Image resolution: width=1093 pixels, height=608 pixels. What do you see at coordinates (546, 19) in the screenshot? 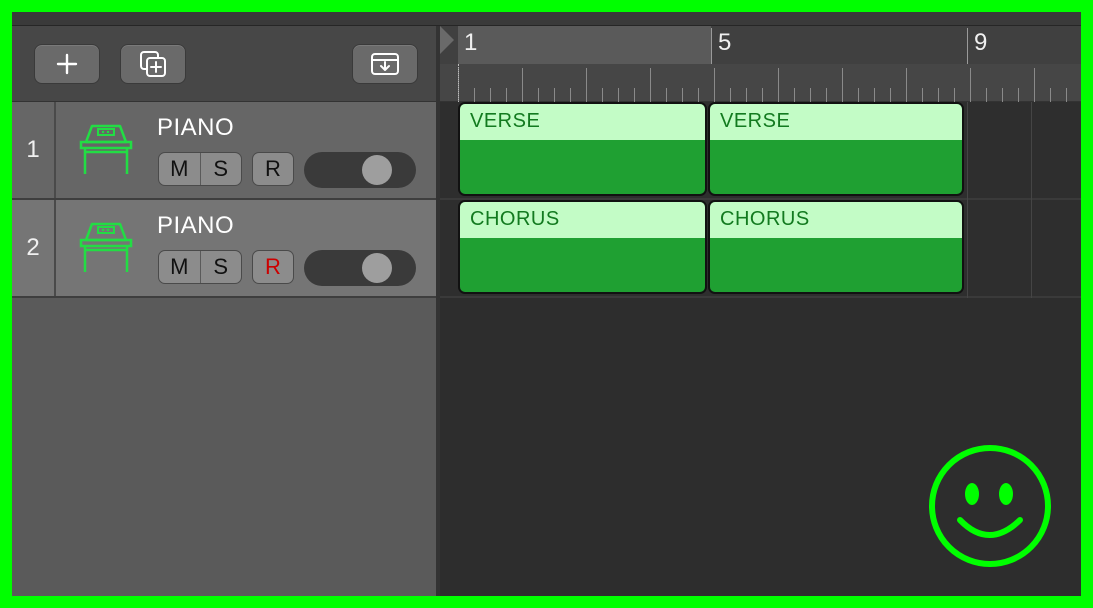
I see `title-strip` at bounding box center [546, 19].